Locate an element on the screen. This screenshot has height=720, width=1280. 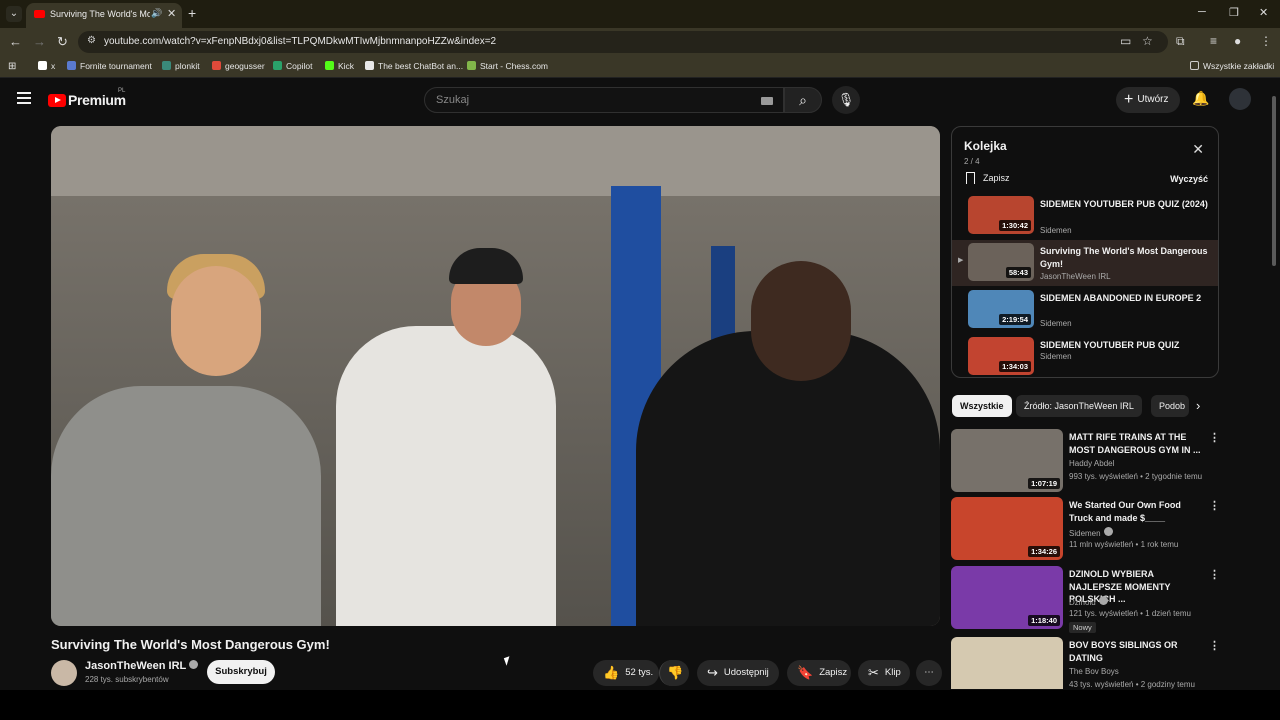
chrome-menu-icon: ⋮ is located at coordinates (1266, 41).